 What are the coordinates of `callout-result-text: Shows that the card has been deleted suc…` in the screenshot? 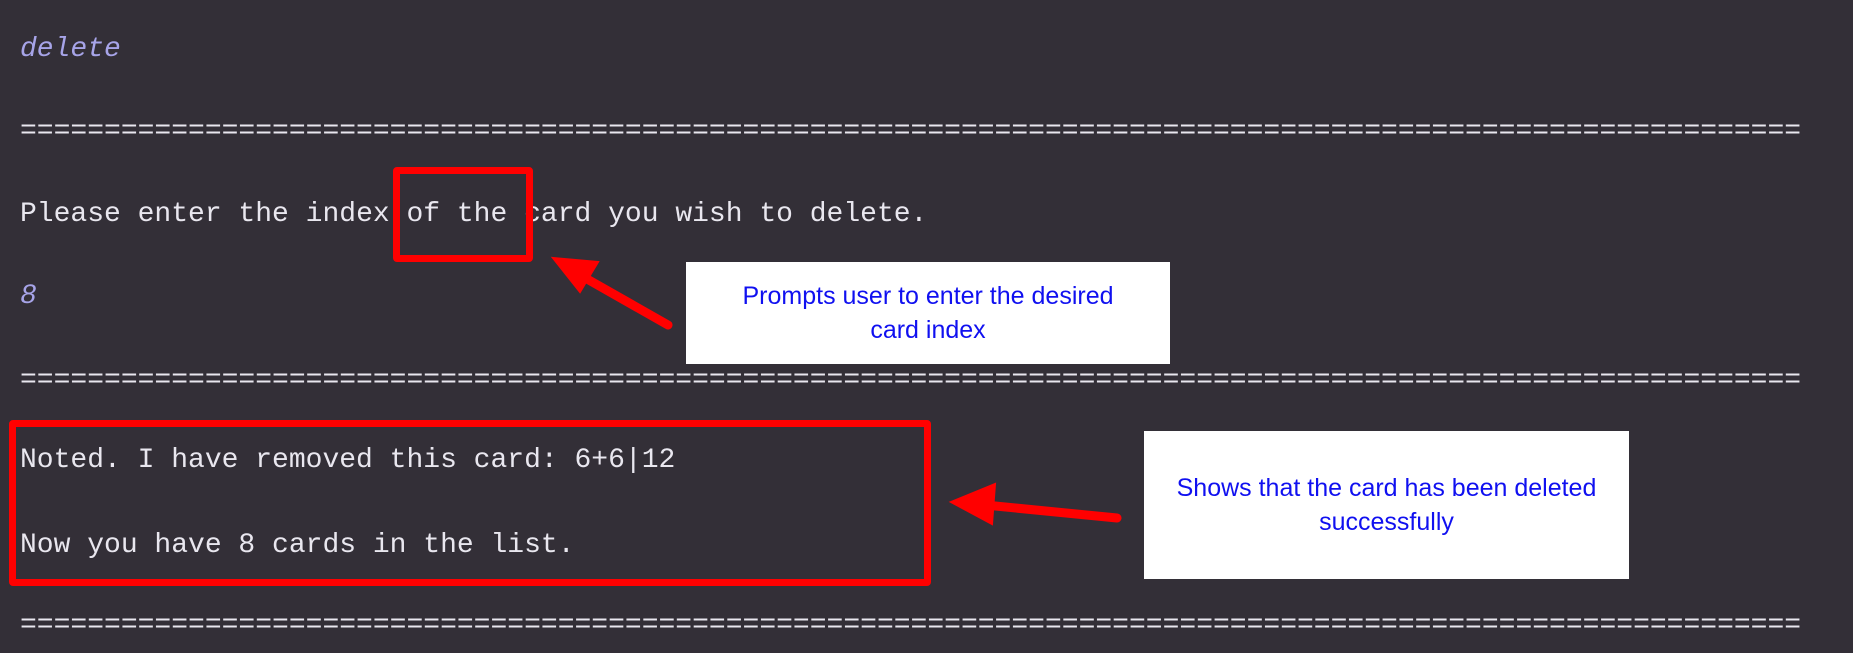 It's located at (1386, 505).